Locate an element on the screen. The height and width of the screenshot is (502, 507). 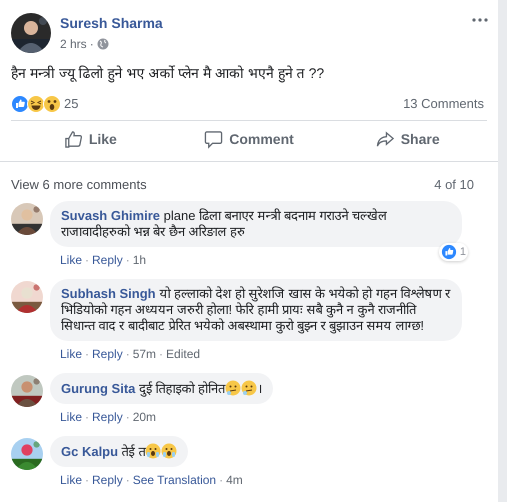
comment-author: Subhash Singh is located at coordinates (108, 293).